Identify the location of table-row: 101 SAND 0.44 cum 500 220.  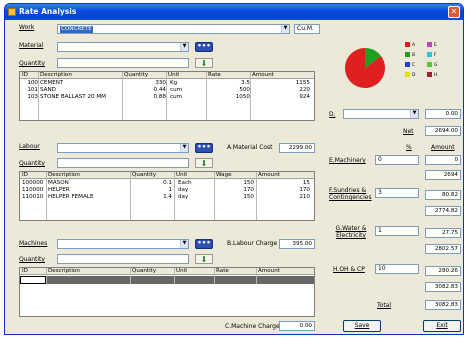
(167, 90).